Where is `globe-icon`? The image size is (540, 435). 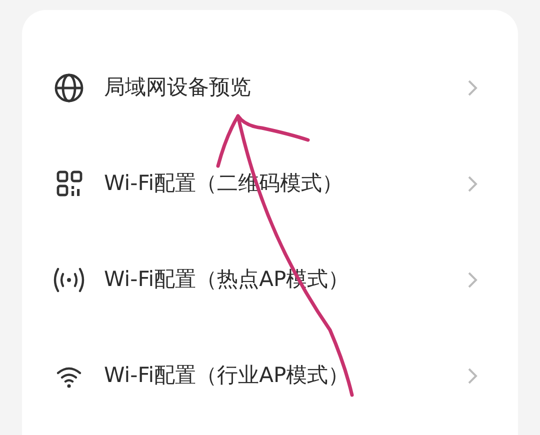 globe-icon is located at coordinates (69, 88).